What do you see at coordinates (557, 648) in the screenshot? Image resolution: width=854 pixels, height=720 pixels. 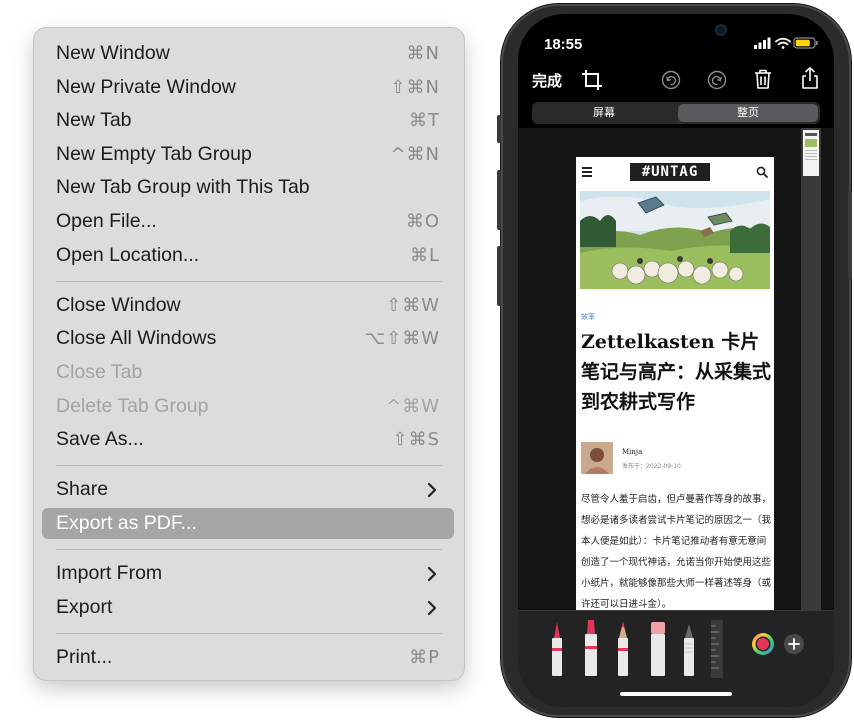 I see `pen-tool-icon` at bounding box center [557, 648].